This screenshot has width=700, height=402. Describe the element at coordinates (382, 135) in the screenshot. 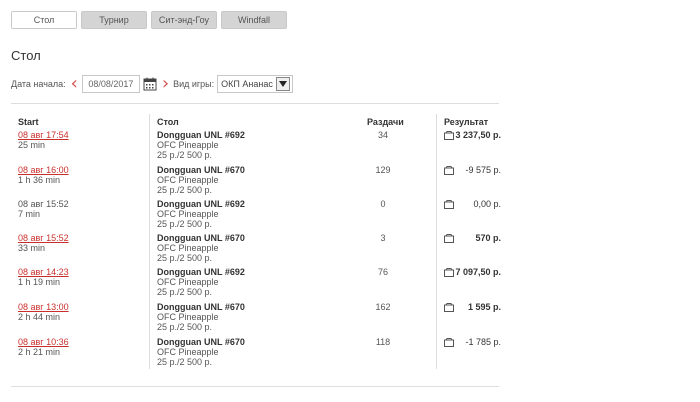

I see `hands-count: 34` at that location.